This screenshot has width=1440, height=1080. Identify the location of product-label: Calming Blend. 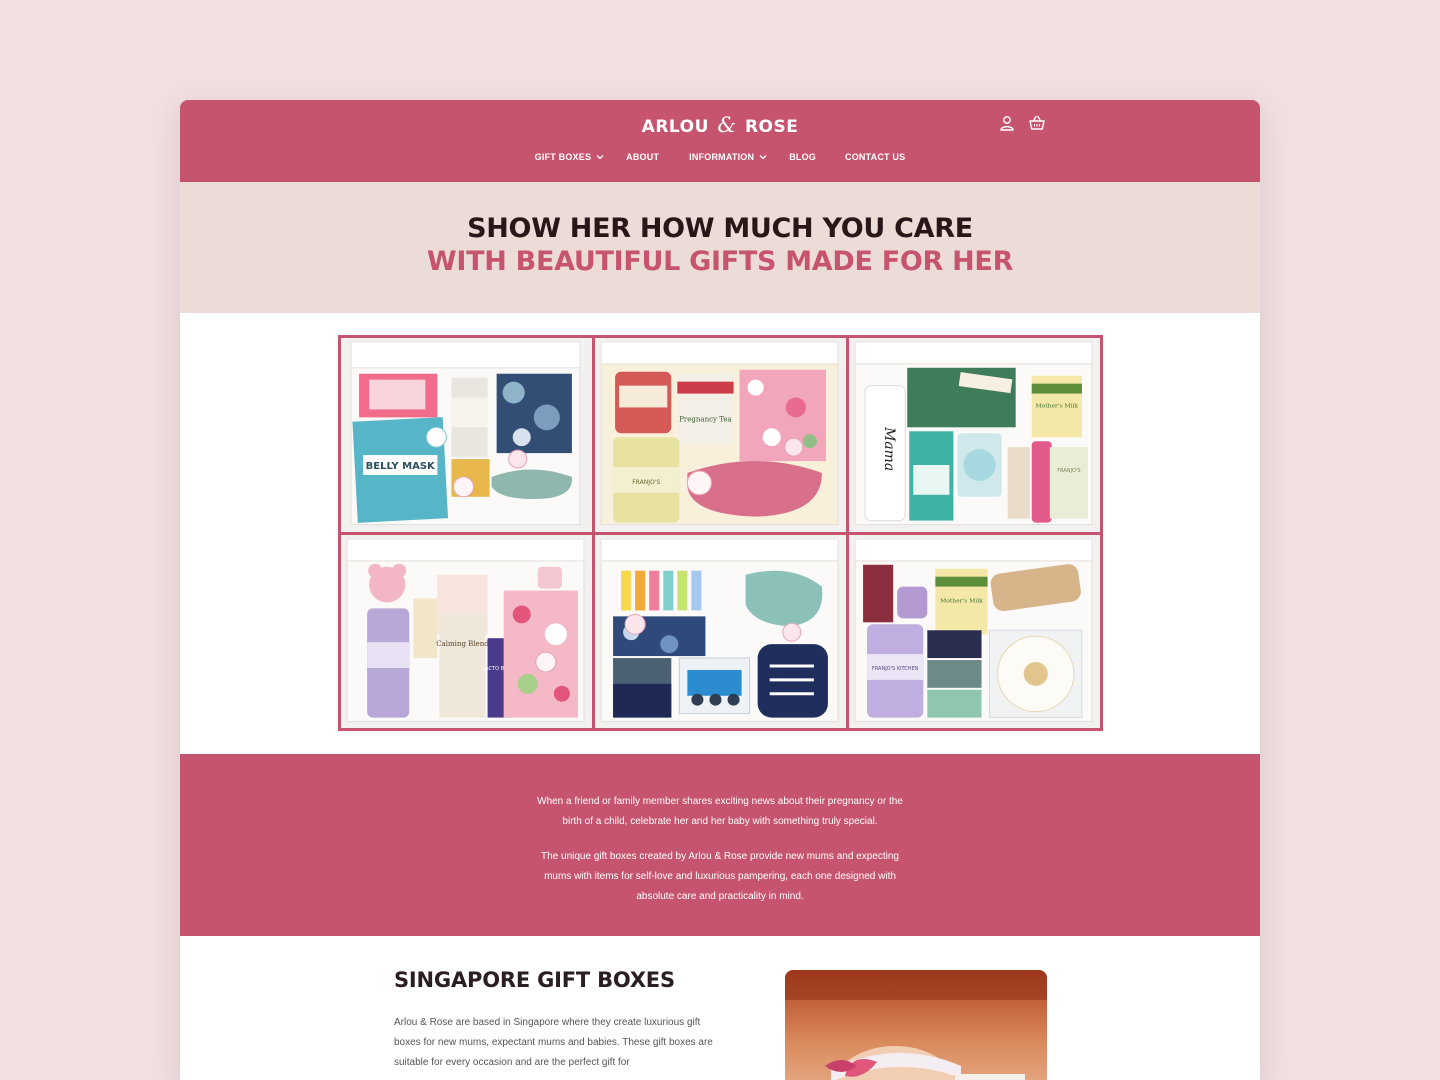
(462, 644).